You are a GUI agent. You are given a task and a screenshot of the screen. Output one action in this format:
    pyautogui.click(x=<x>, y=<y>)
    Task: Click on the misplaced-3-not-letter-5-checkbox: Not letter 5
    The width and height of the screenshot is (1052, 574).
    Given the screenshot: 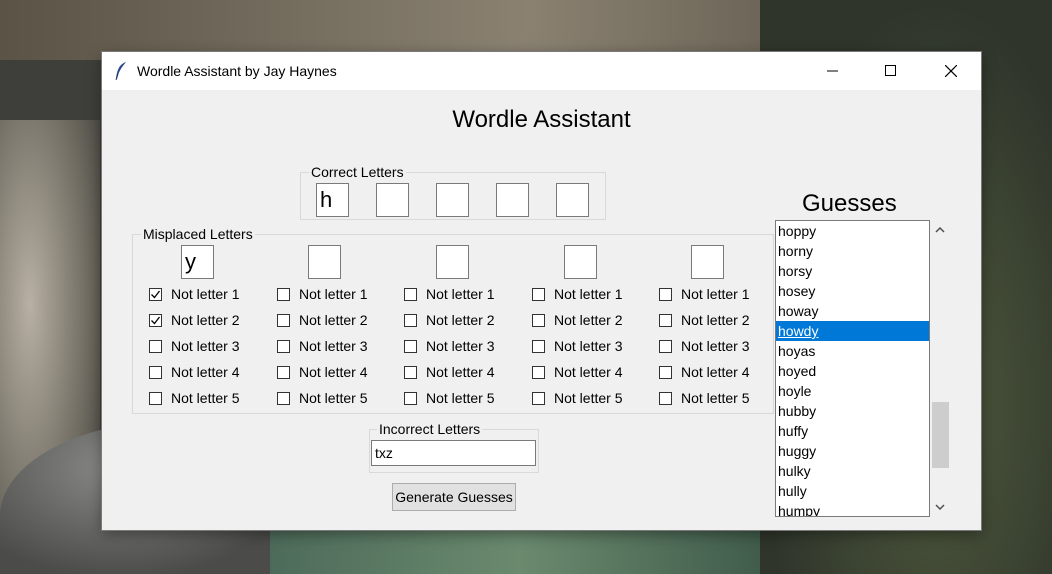 What is the action you would take?
    pyautogui.click(x=449, y=398)
    